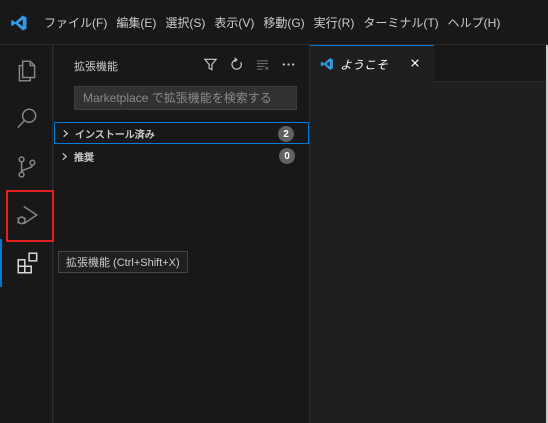  Describe the element at coordinates (181, 133) in the screenshot. I see `installed-section-header: インストール済み 2` at that location.